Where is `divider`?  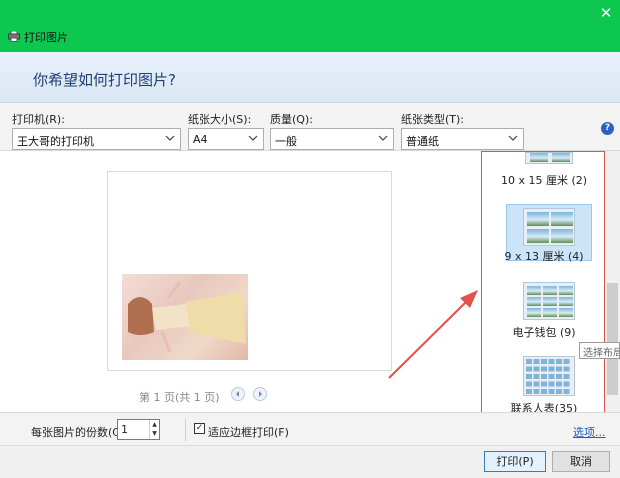 divider is located at coordinates (185, 430).